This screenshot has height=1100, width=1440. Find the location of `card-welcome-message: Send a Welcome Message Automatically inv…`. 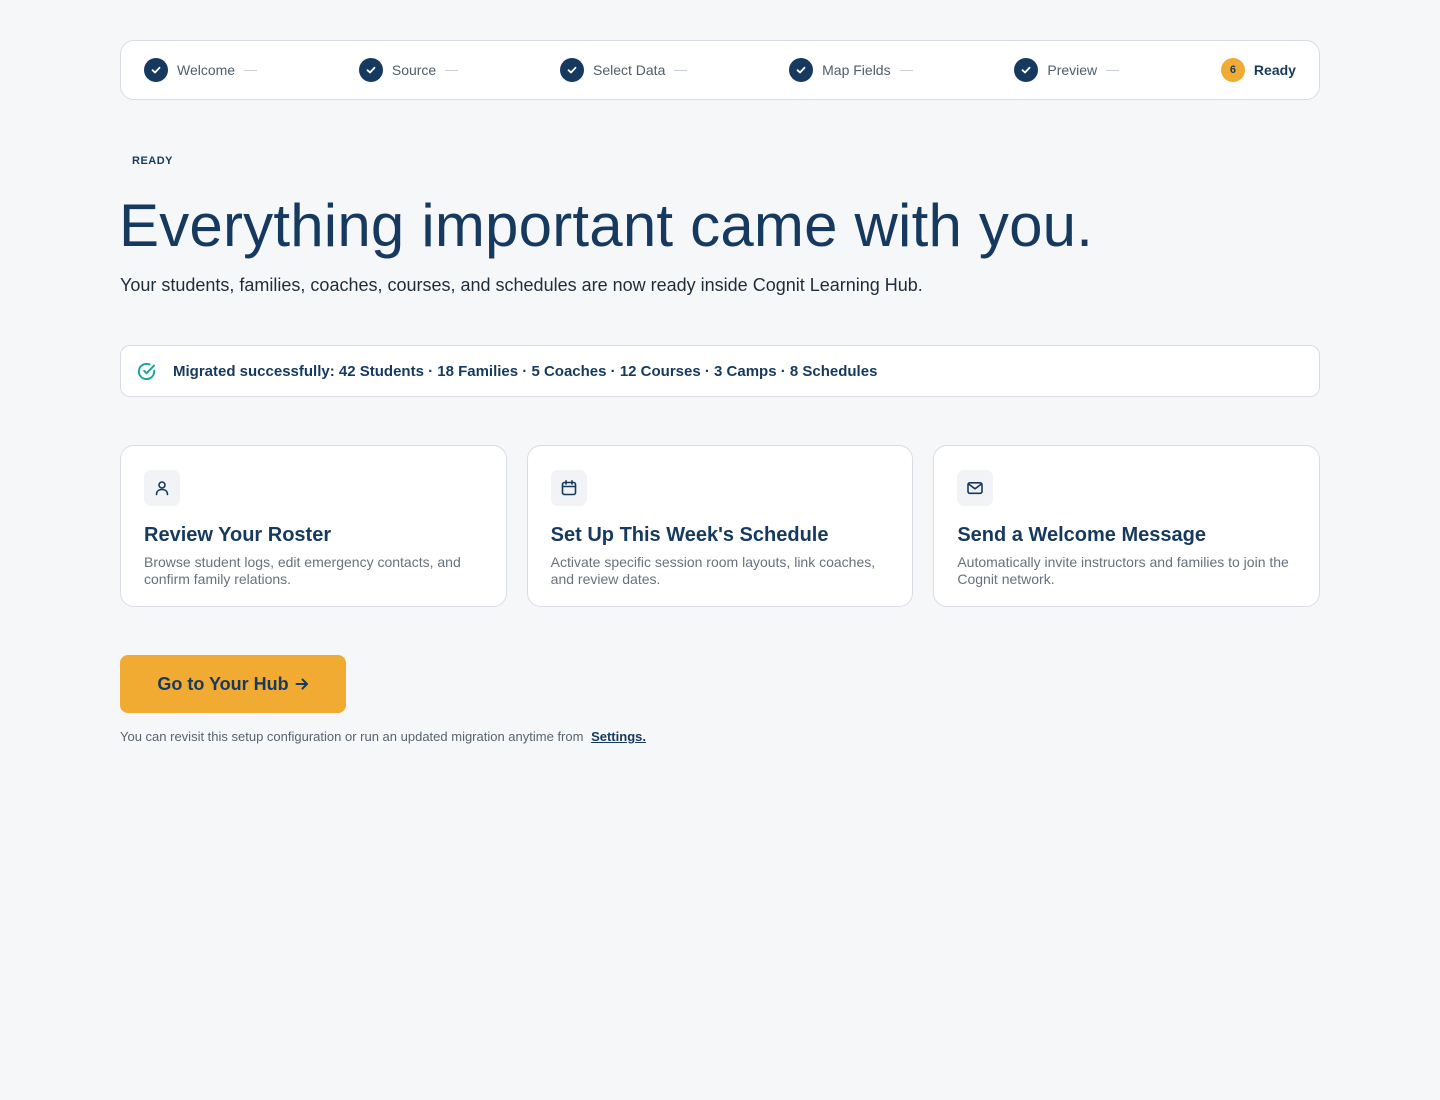

card-welcome-message: Send a Welcome Message Automatically inv… is located at coordinates (1127, 526).